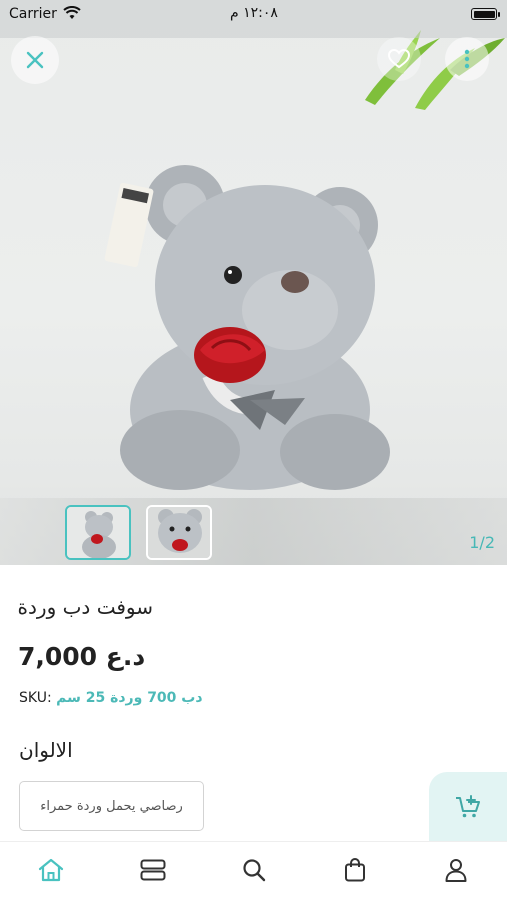 This screenshot has height=900, width=507. I want to click on more-options-button, so click(467, 59).